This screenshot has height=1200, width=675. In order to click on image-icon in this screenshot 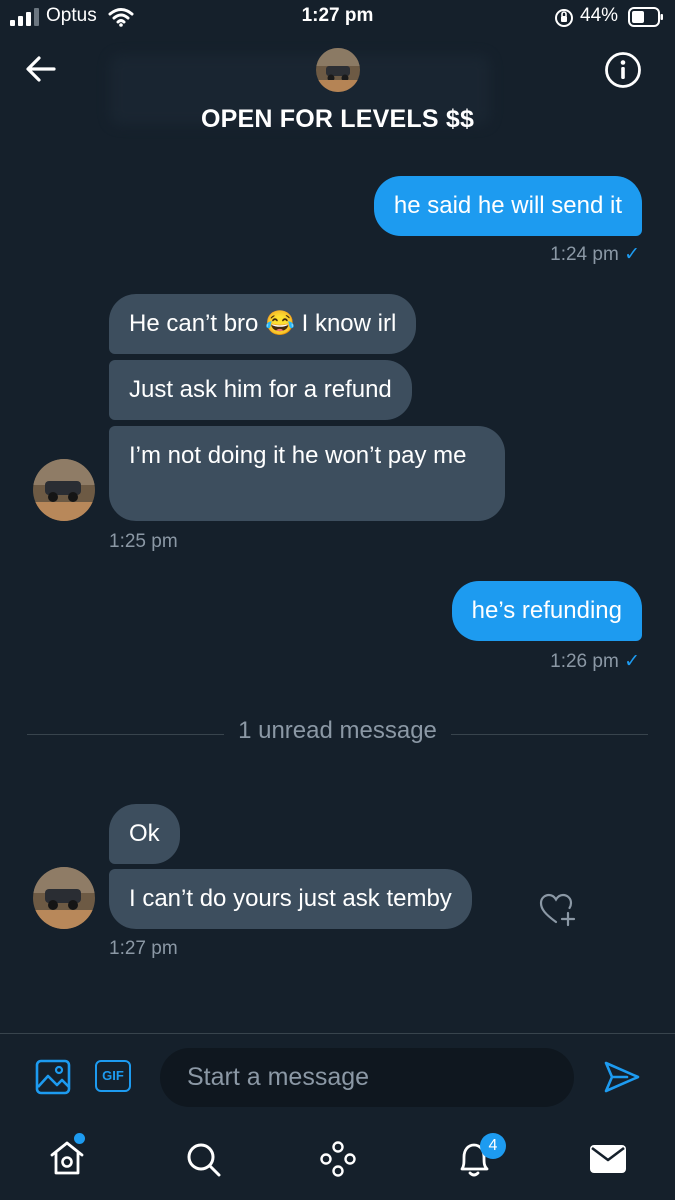, I will do `click(53, 1077)`.